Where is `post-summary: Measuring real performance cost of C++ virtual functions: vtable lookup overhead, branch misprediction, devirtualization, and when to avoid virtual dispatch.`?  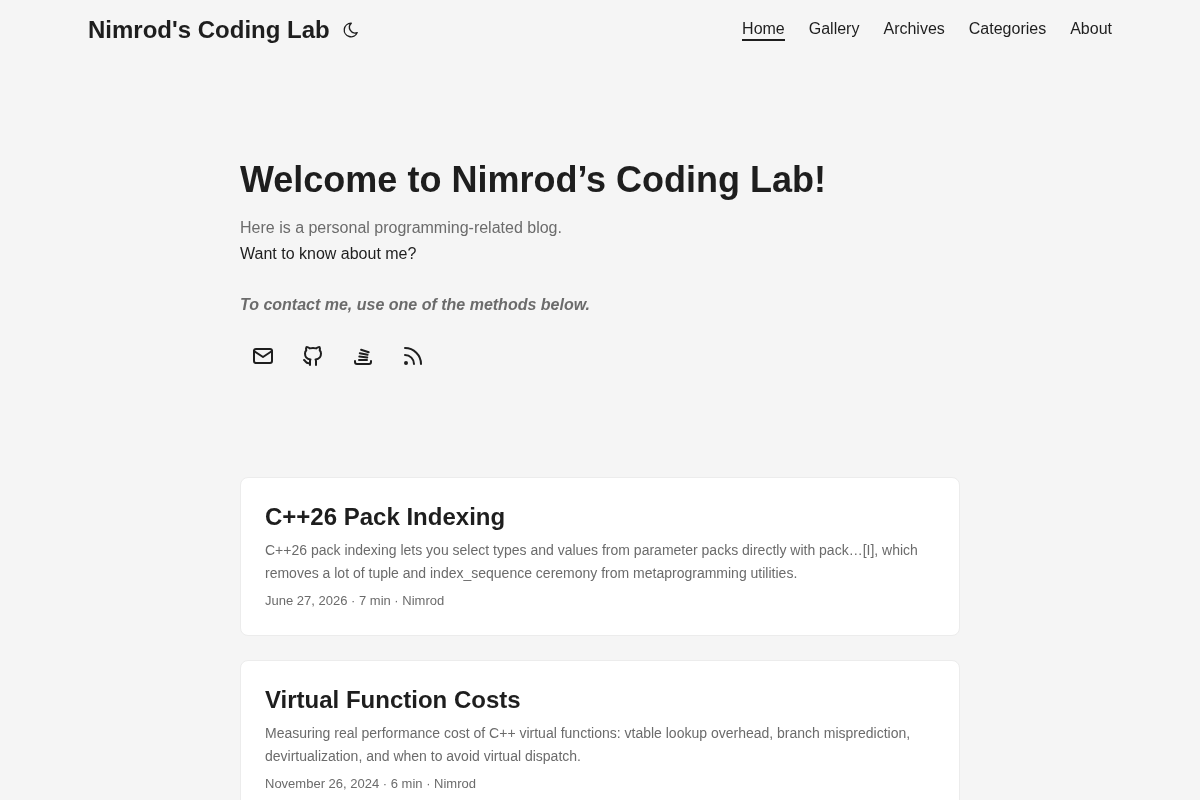
post-summary: Measuring real performance cost of C++ virtual functions: vtable lookup overhead, branch misprediction, devirtualization, and when to avoid virtual dispatch. is located at coordinates (588, 745).